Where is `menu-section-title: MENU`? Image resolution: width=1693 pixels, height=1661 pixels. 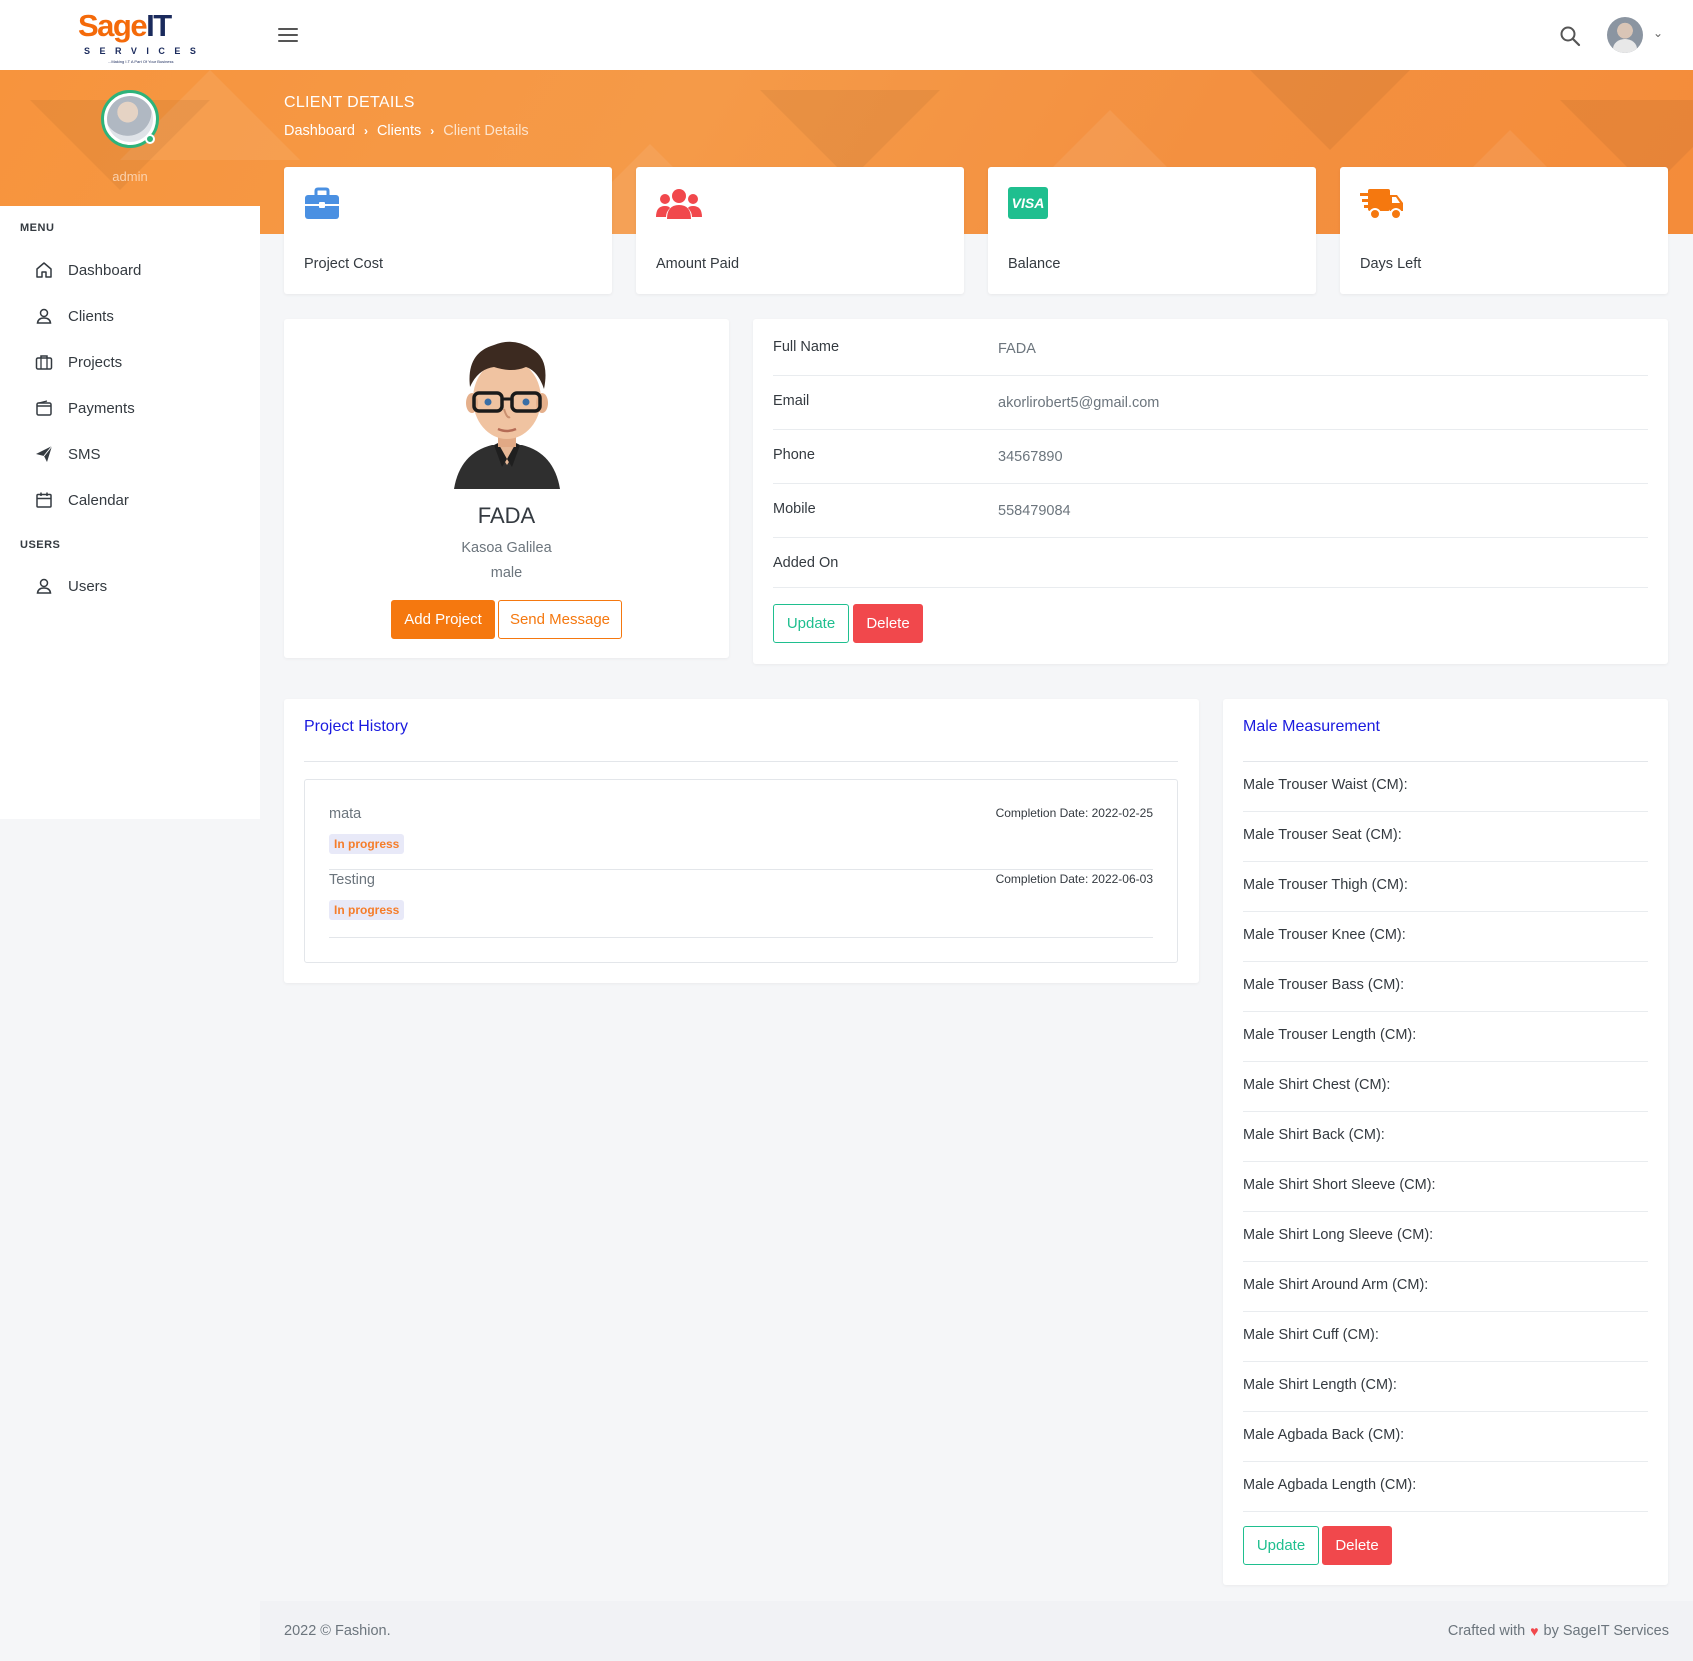
menu-section-title: MENU is located at coordinates (37, 228).